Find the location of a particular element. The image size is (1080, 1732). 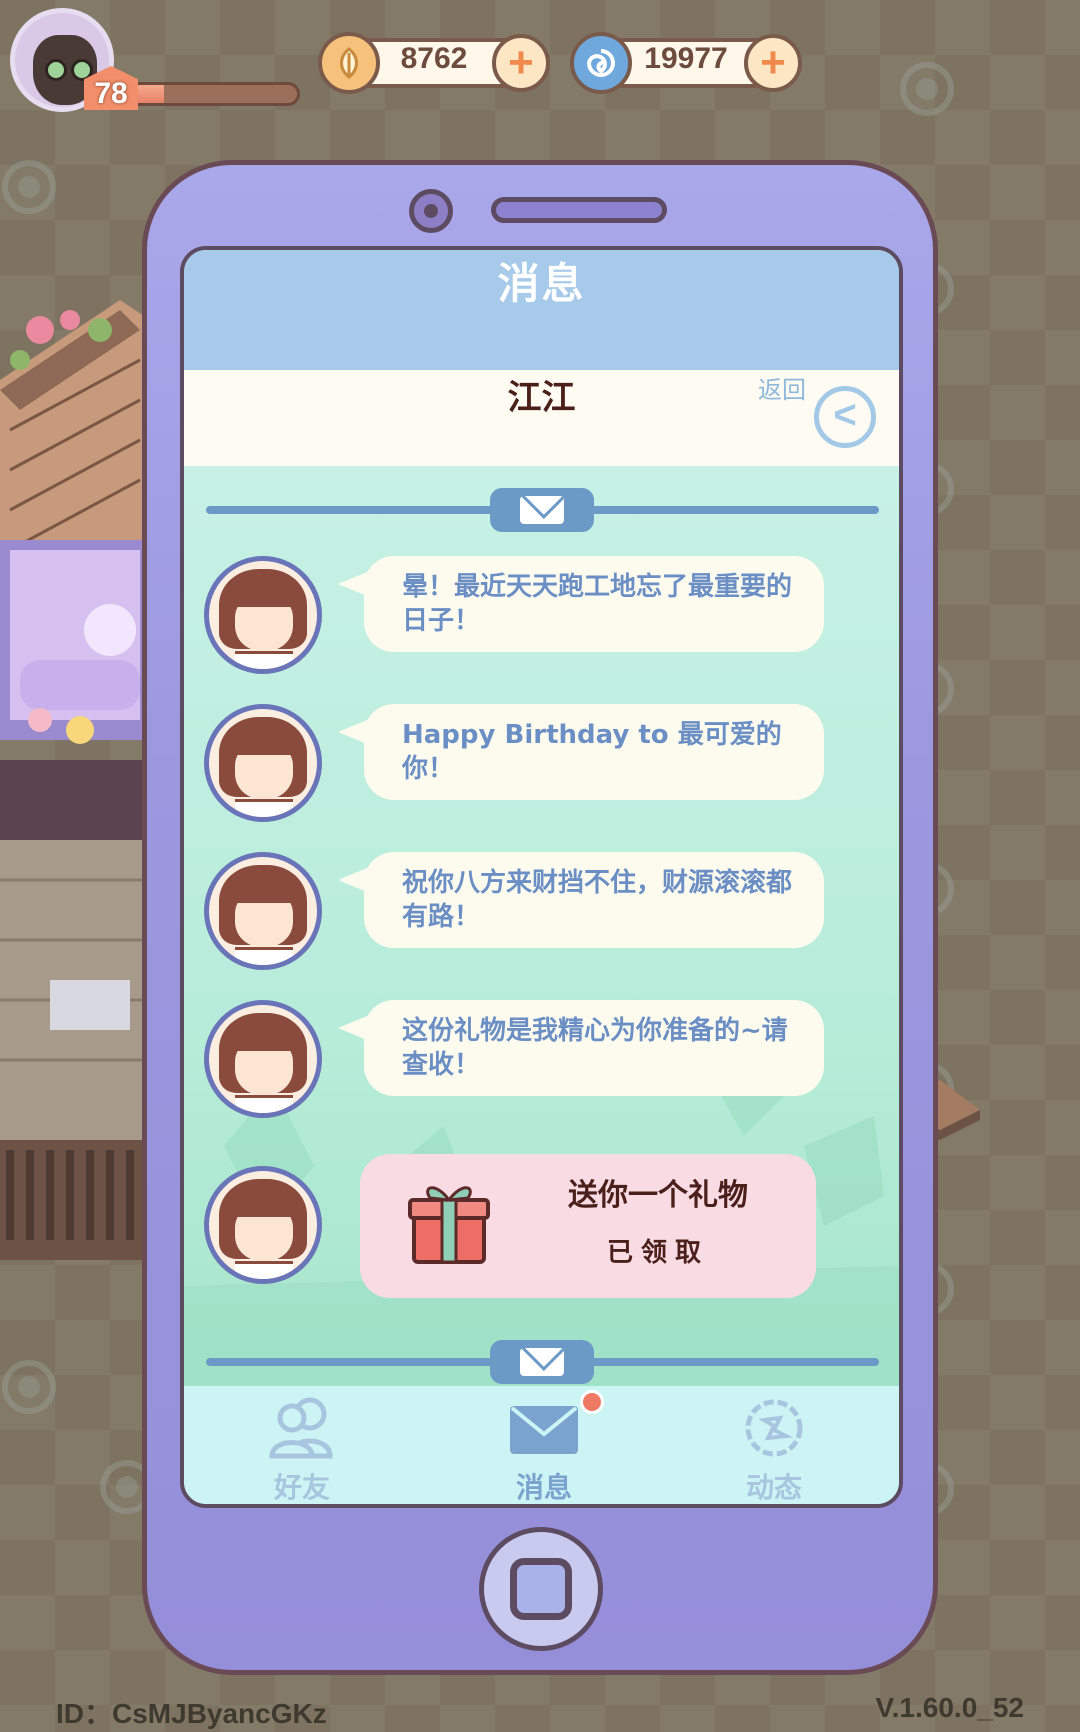

currency-leaf-coin: 8762 + is located at coordinates (434, 63).